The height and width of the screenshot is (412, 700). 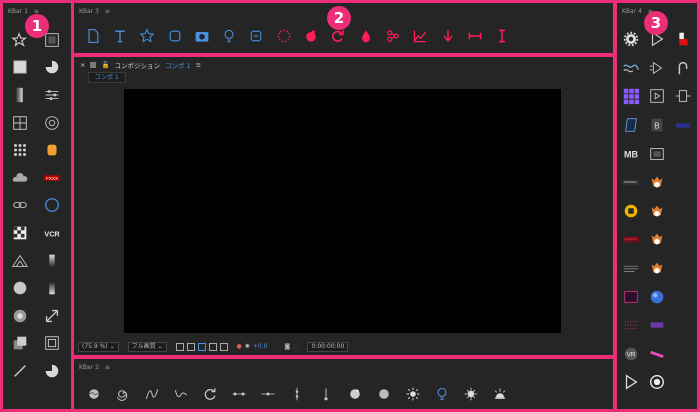 I want to click on safe-zone-icon, so click(x=212, y=346).